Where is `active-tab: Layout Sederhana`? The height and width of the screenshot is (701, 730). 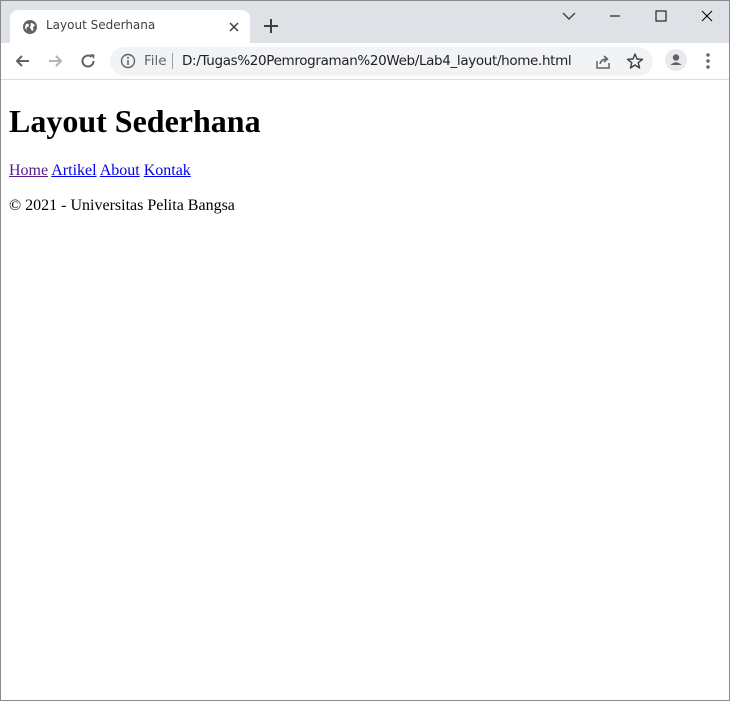 active-tab: Layout Sederhana is located at coordinates (130, 26).